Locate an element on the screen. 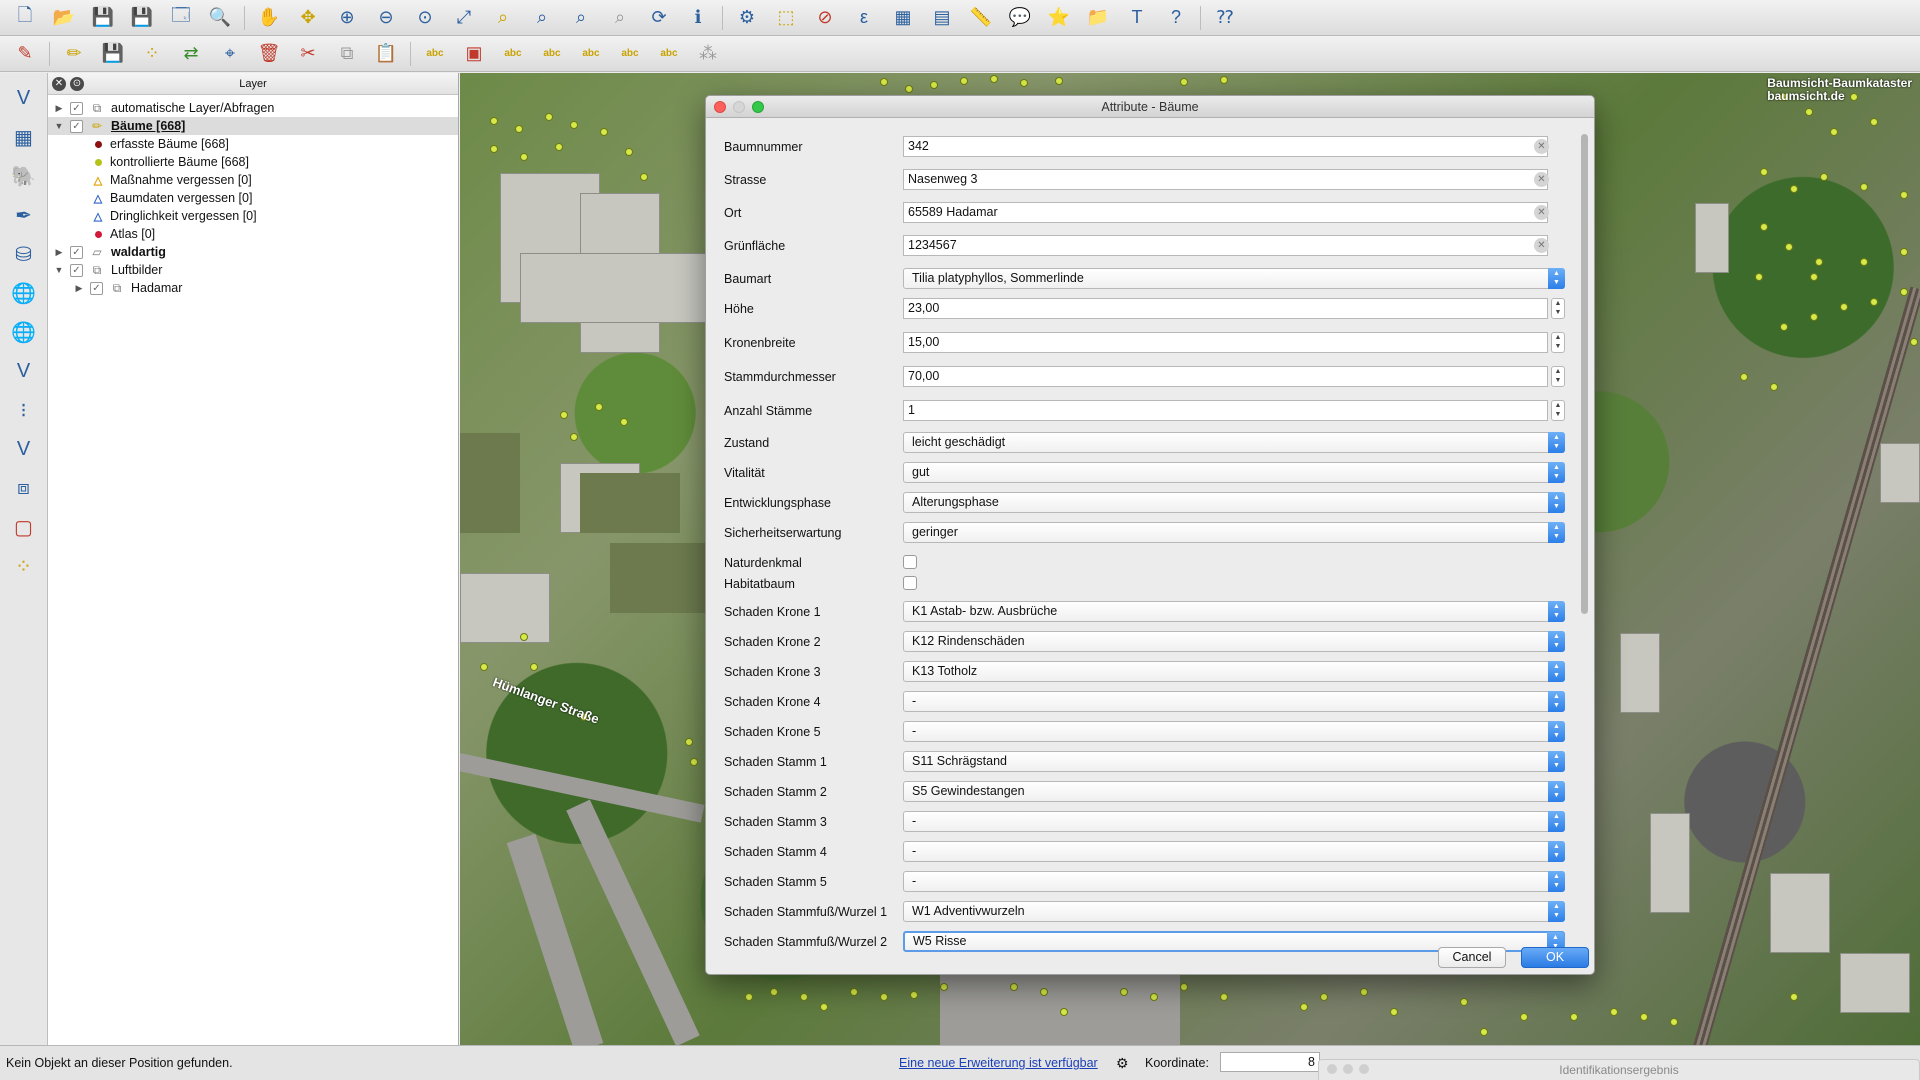  pan-to-selection-icon: ✥ is located at coordinates (308, 18).